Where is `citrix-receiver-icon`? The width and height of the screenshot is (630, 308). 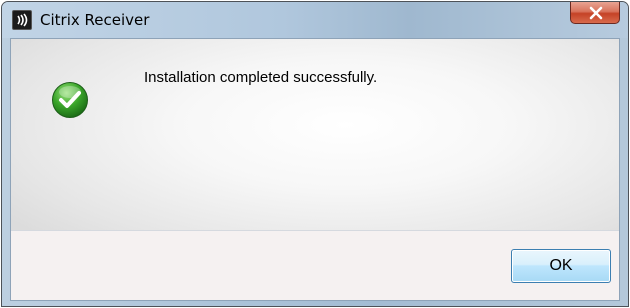 citrix-receiver-icon is located at coordinates (22, 20).